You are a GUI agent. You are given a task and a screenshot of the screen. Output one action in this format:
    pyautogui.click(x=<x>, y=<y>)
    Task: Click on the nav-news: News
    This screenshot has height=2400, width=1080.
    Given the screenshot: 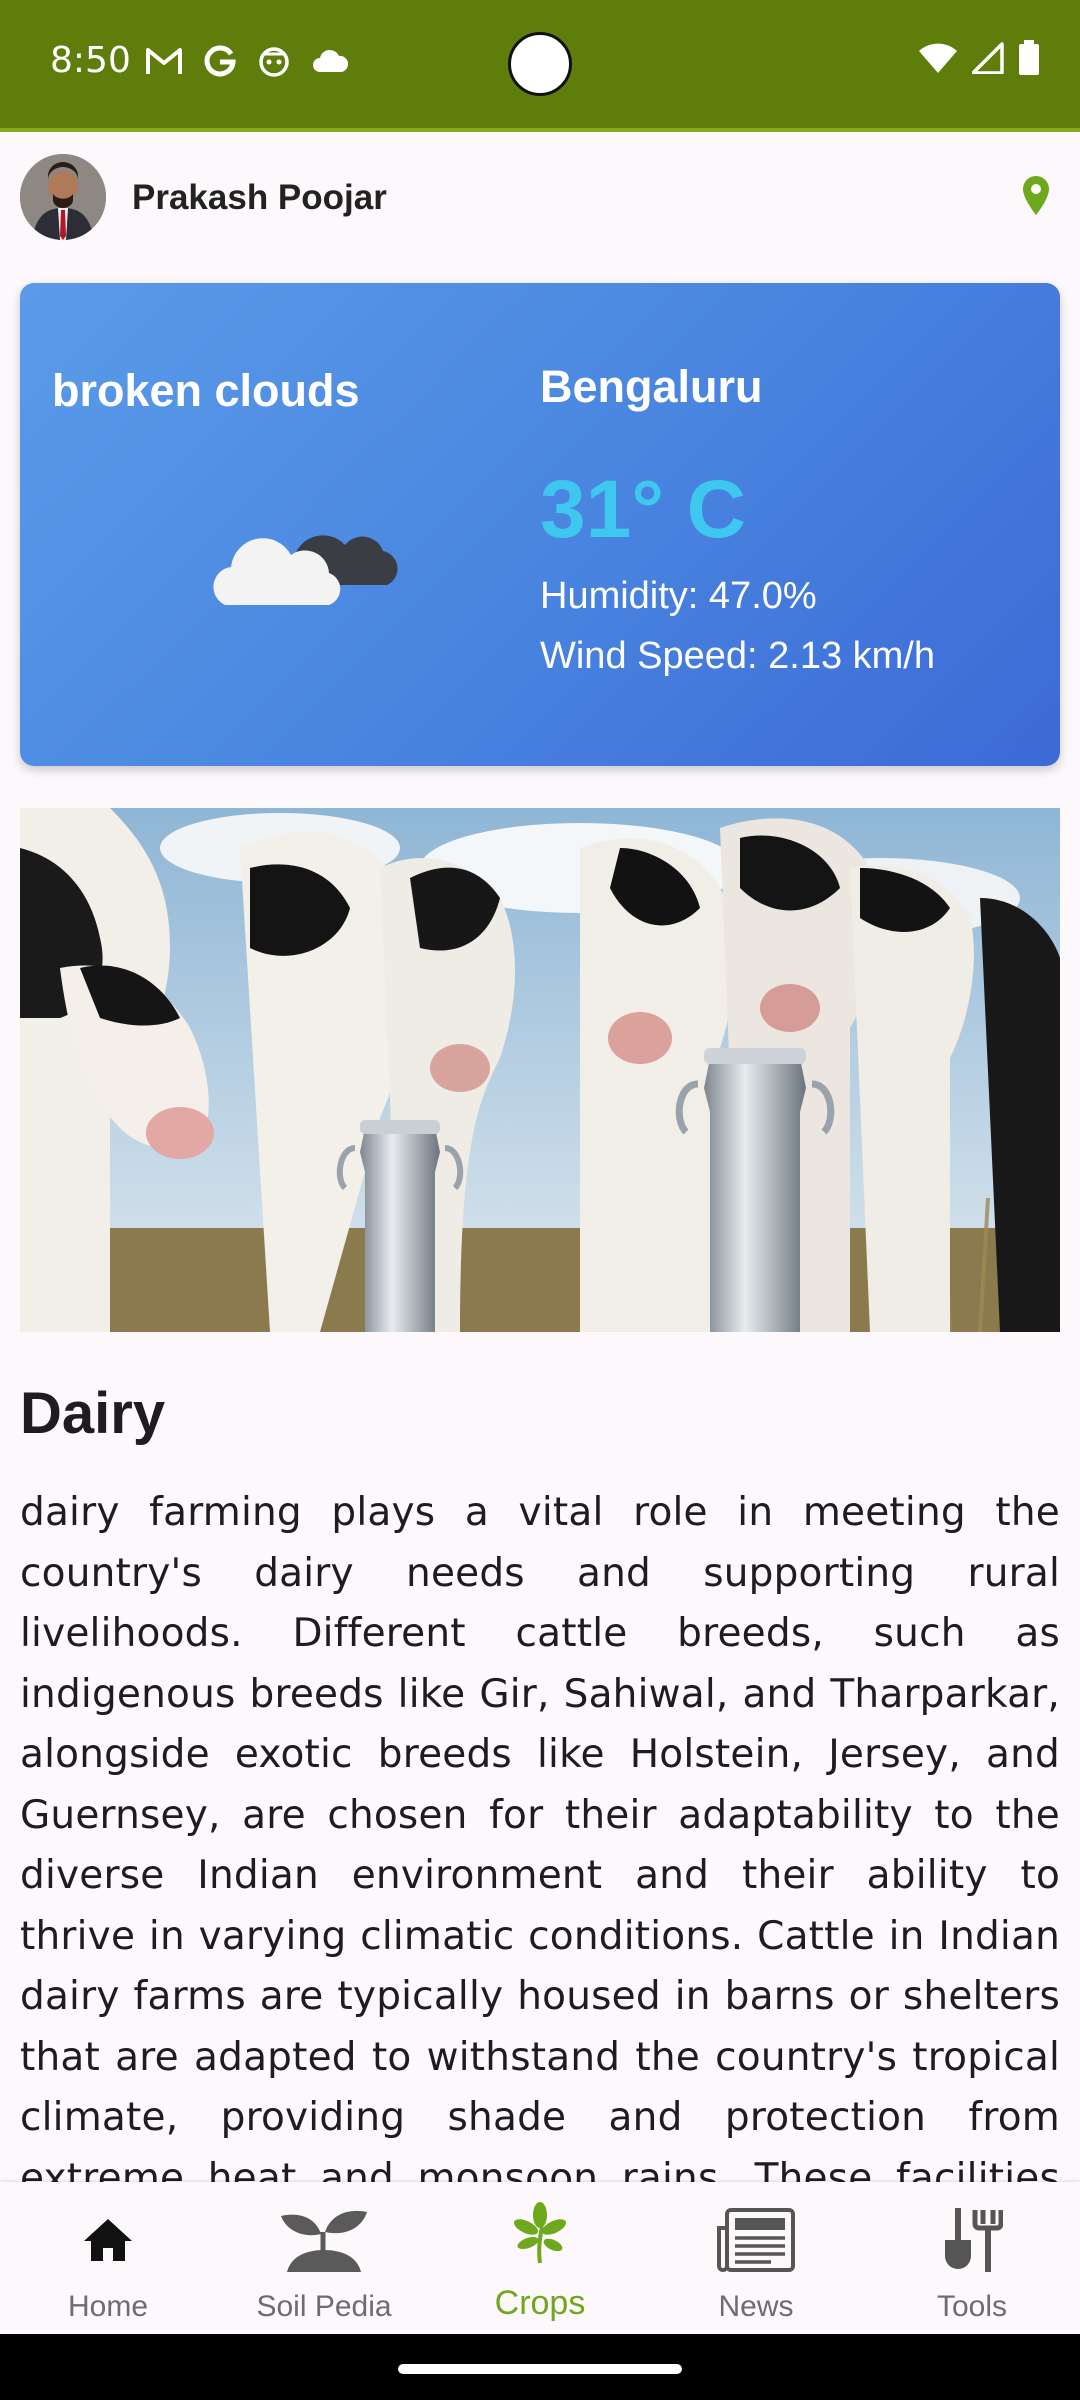 What is the action you would take?
    pyautogui.click(x=756, y=2258)
    